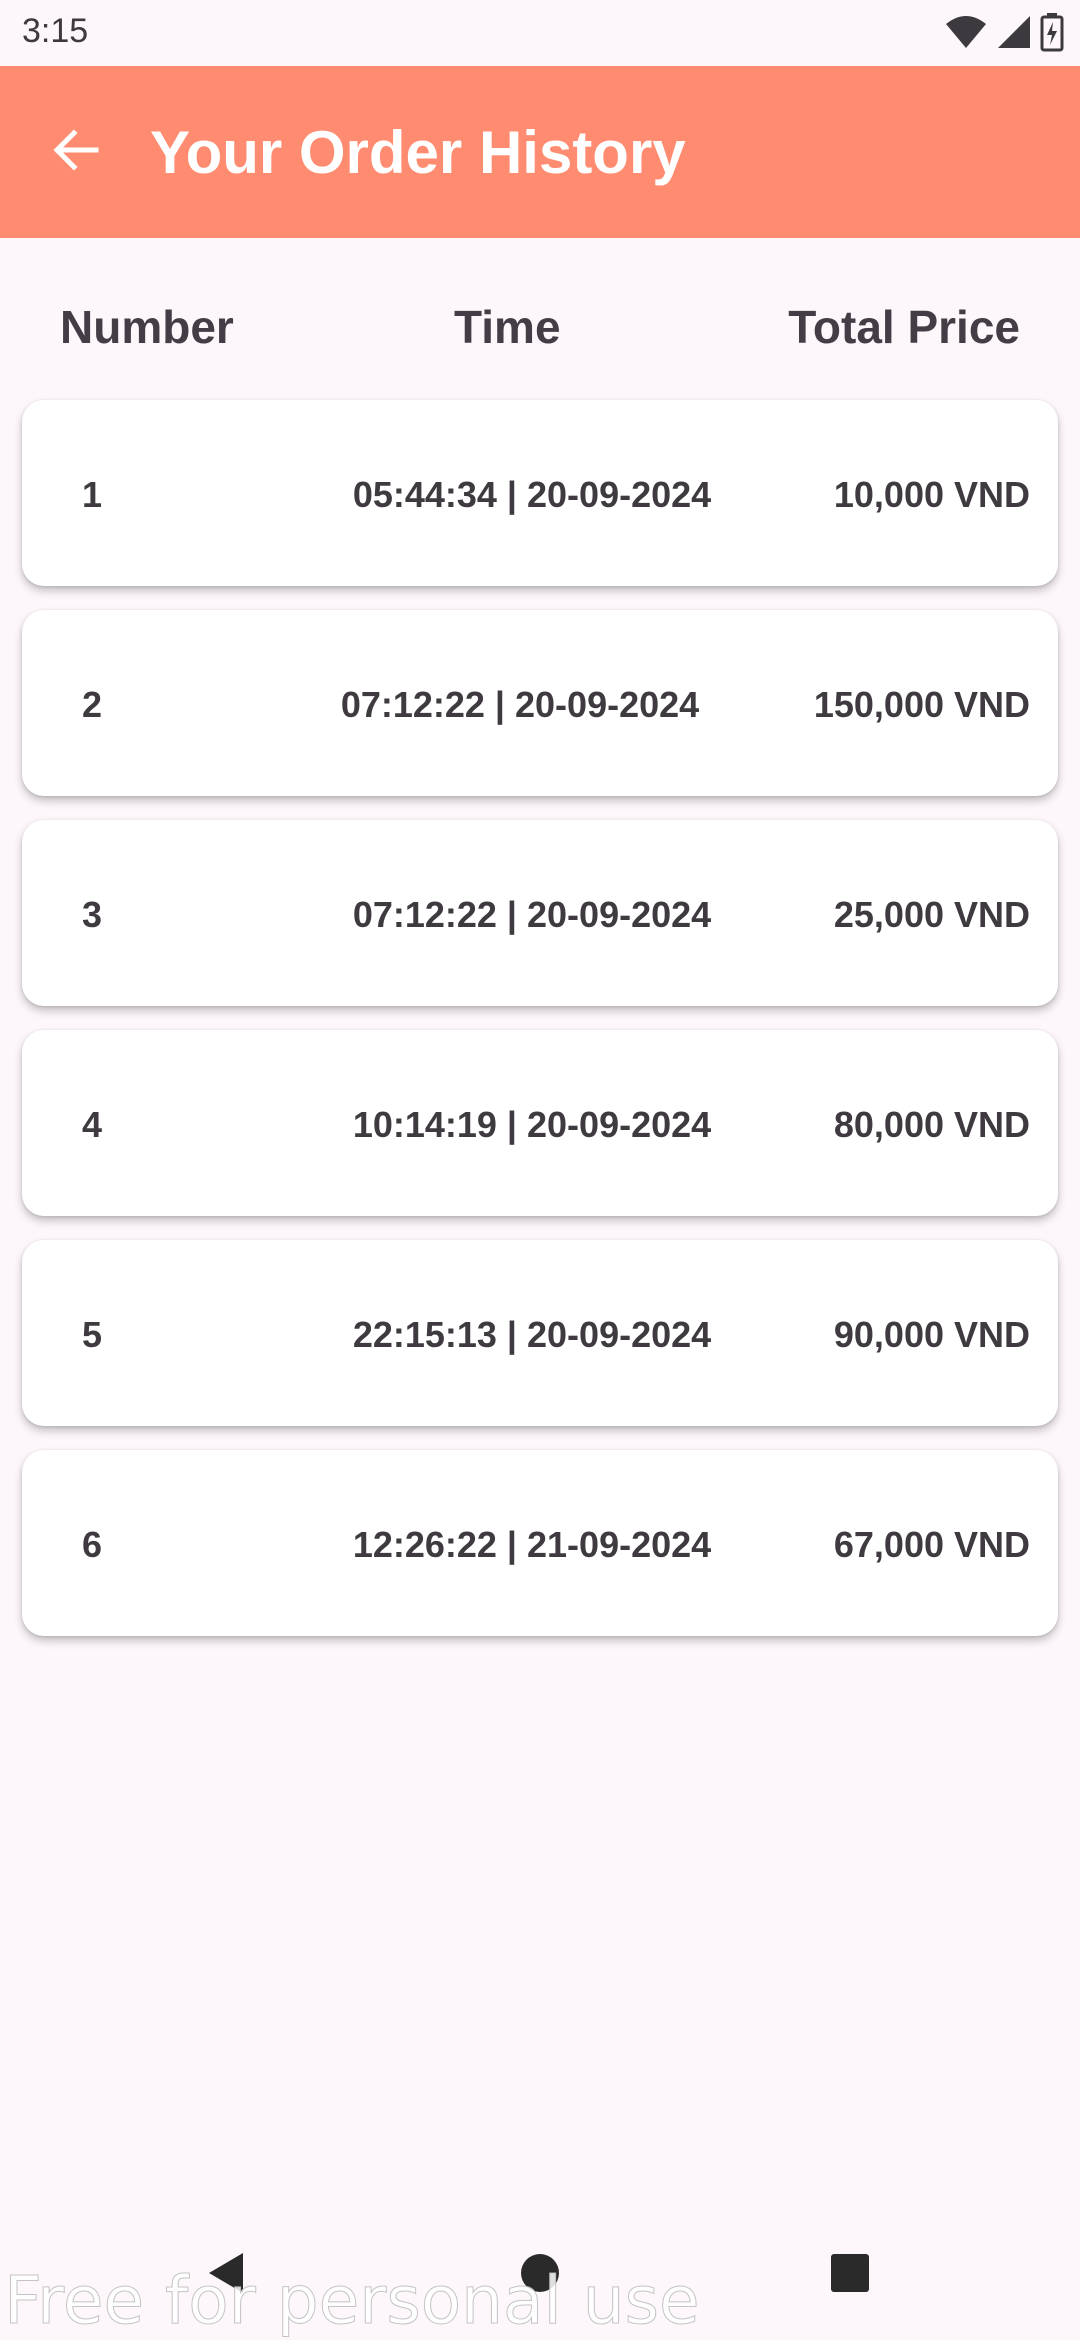 This screenshot has height=2340, width=1080. I want to click on order-total-price: 80,000 VND, so click(931, 1124).